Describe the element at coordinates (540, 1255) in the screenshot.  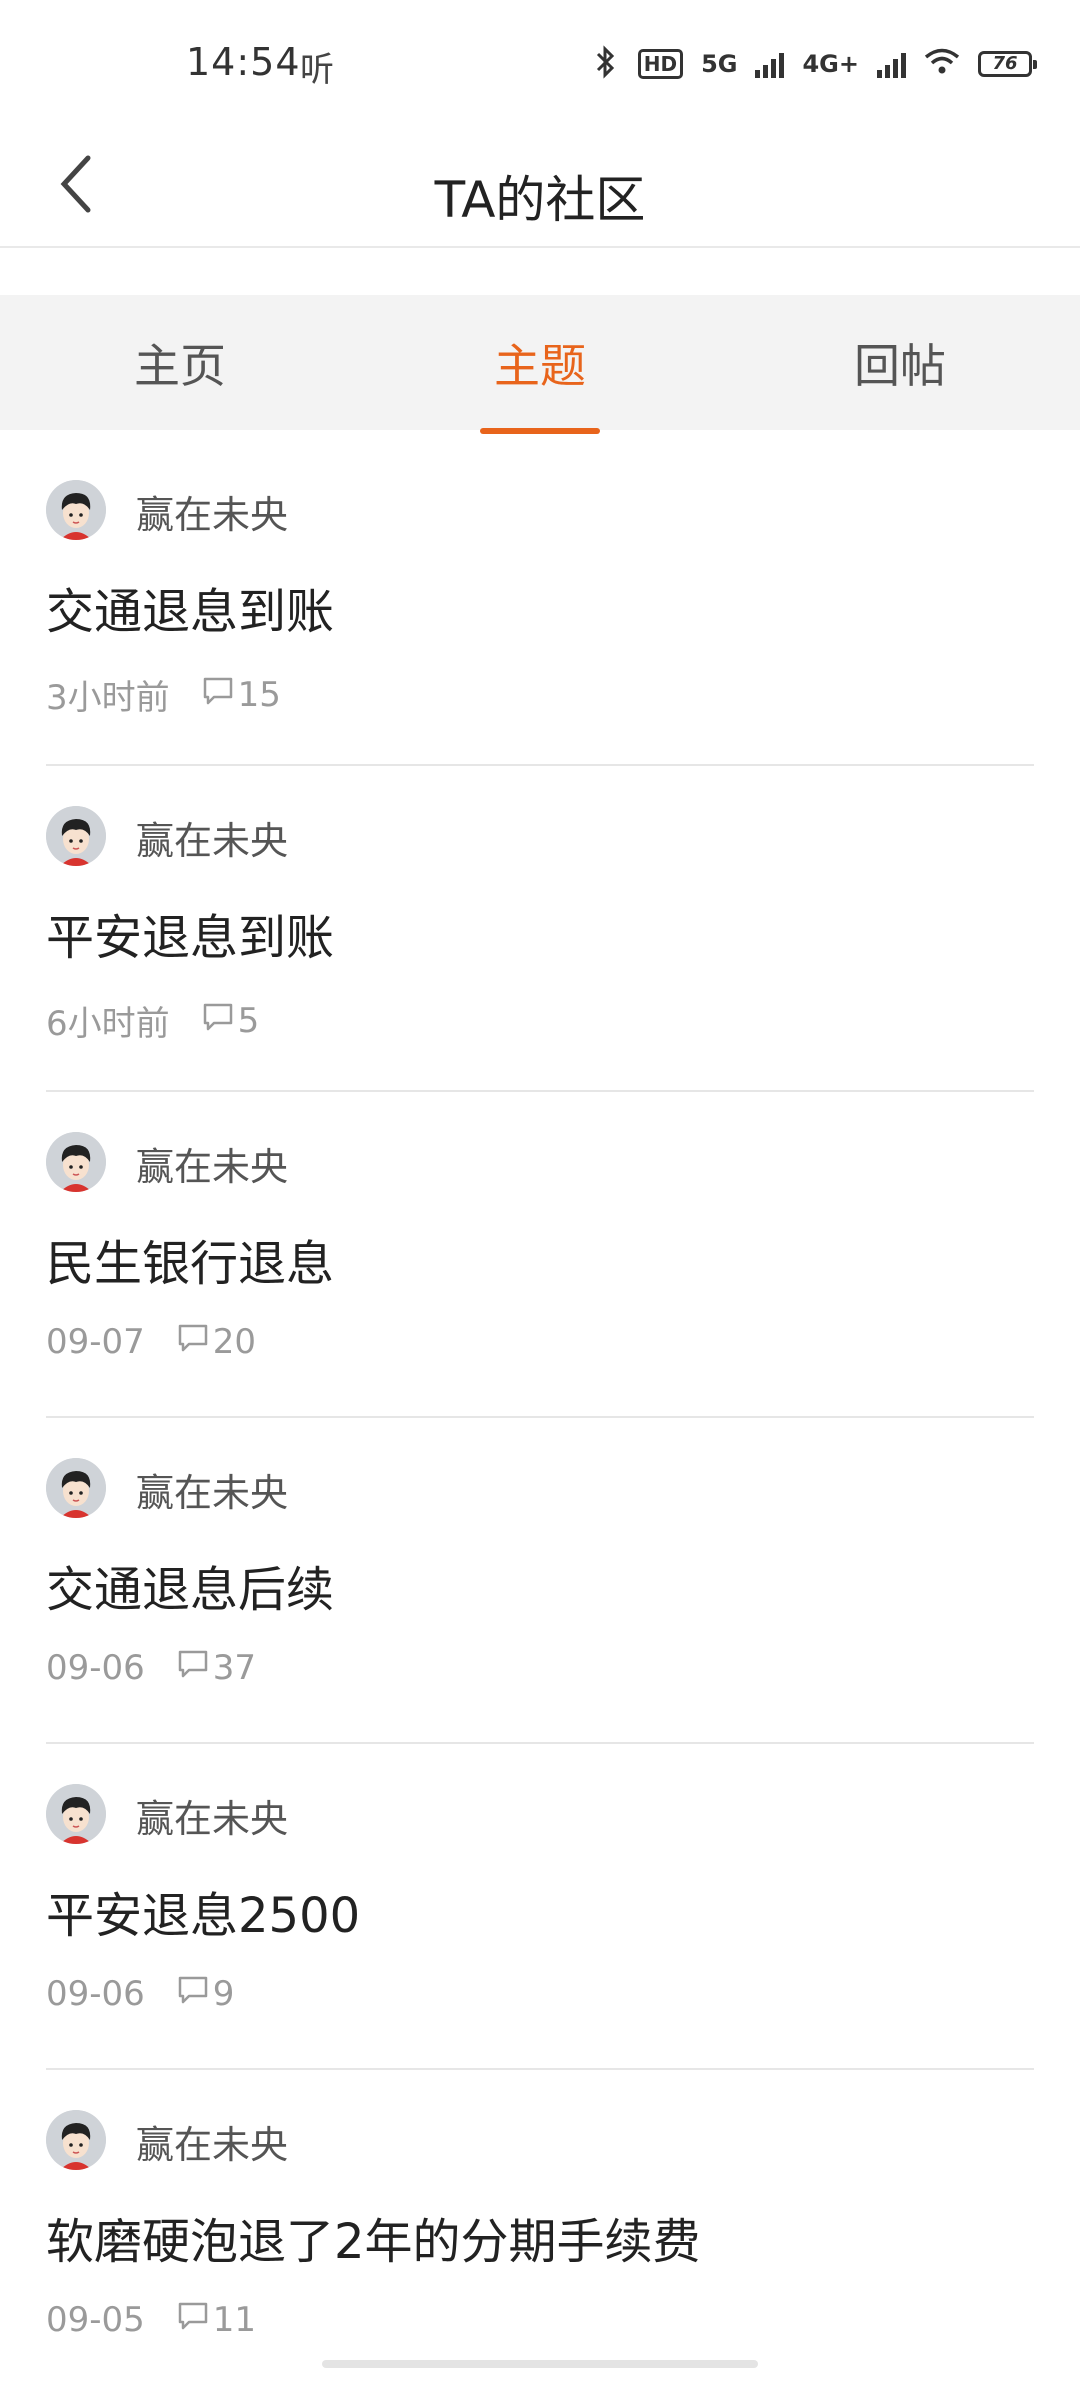
I see `post-item: 赢在未央 民生银行退息 09-07 20` at that location.